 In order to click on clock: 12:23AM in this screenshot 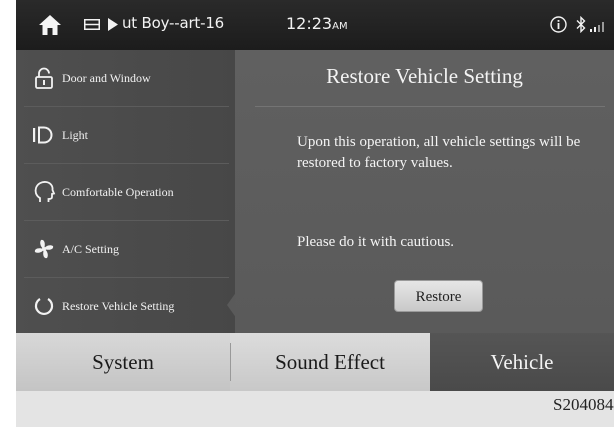, I will do `click(317, 23)`.